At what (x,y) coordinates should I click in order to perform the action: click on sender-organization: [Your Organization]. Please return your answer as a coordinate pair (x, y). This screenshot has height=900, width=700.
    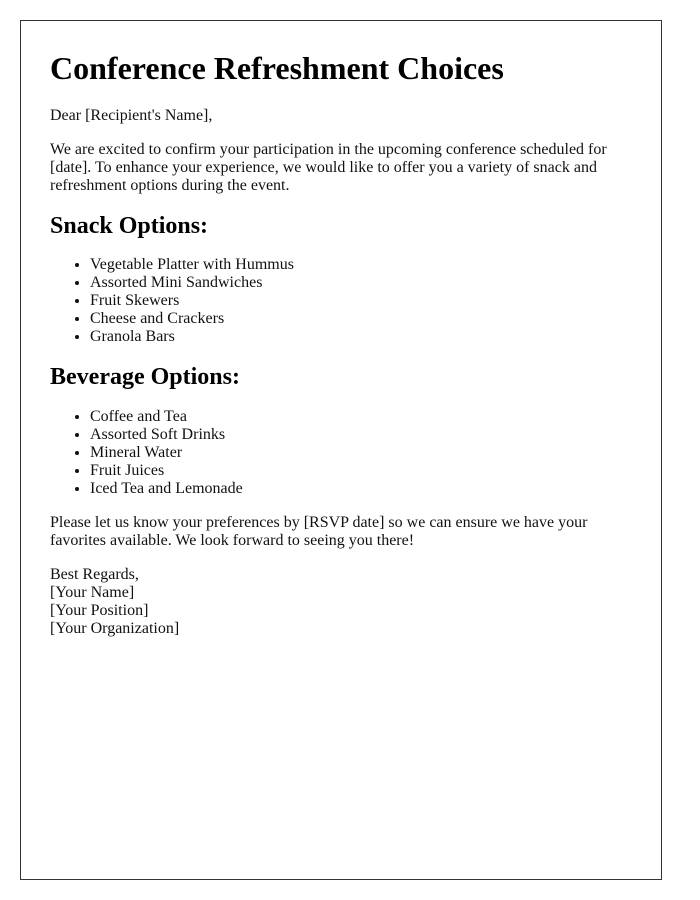
    Looking at the image, I should click on (115, 628).